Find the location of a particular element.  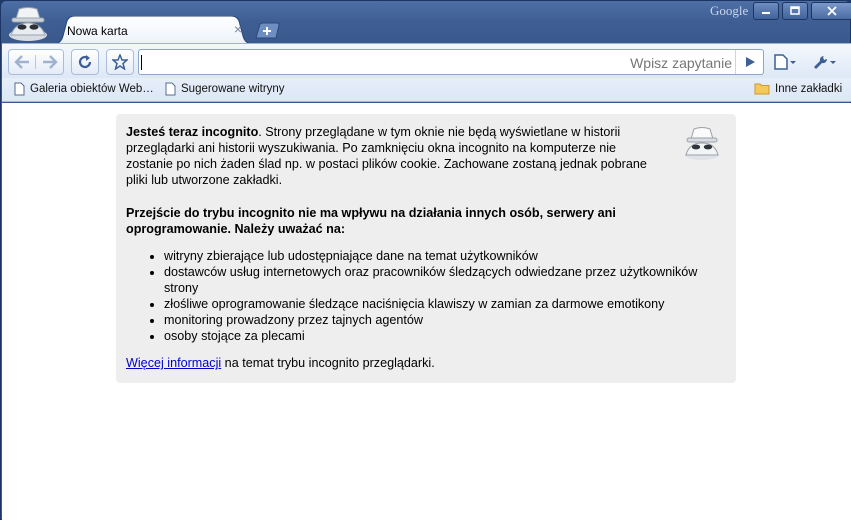

star-icon is located at coordinates (120, 62).